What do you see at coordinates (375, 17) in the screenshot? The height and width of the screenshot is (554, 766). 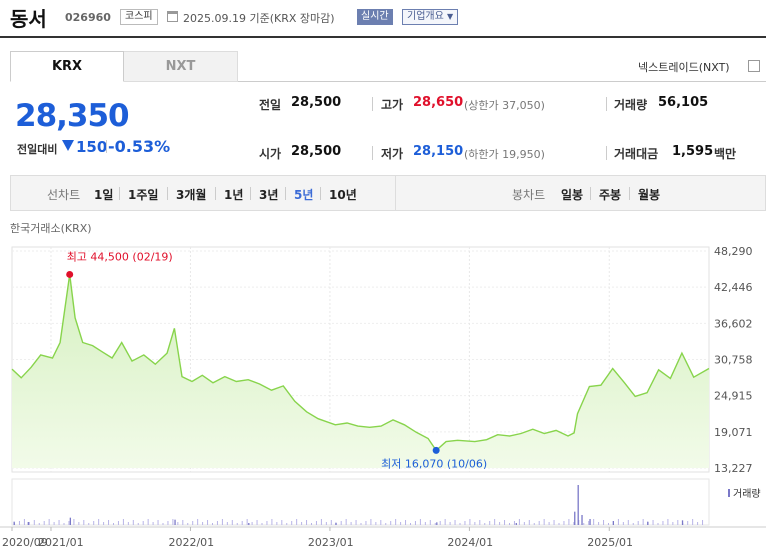 I see `realtime-button: 실시간` at bounding box center [375, 17].